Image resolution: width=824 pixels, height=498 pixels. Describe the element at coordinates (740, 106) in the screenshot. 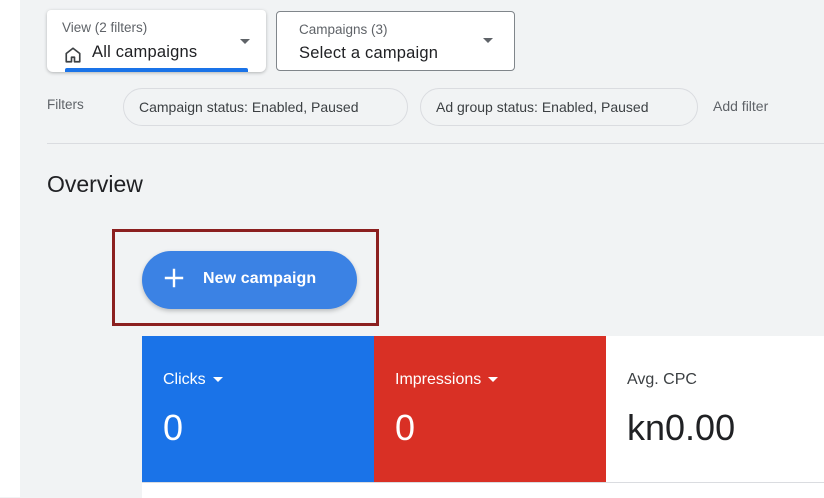

I see `add-filter-link: Add filter` at that location.